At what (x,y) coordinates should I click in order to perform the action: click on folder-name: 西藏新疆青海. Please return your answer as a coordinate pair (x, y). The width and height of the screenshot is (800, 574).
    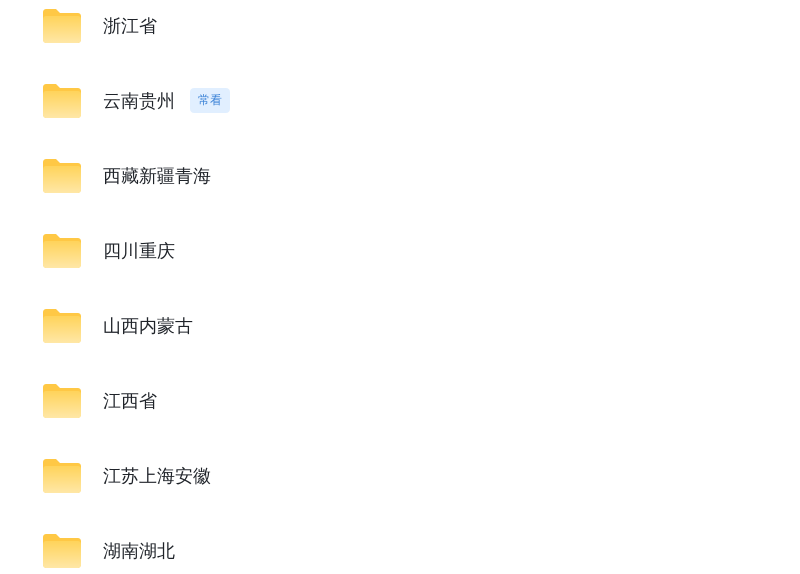
    Looking at the image, I should click on (157, 176).